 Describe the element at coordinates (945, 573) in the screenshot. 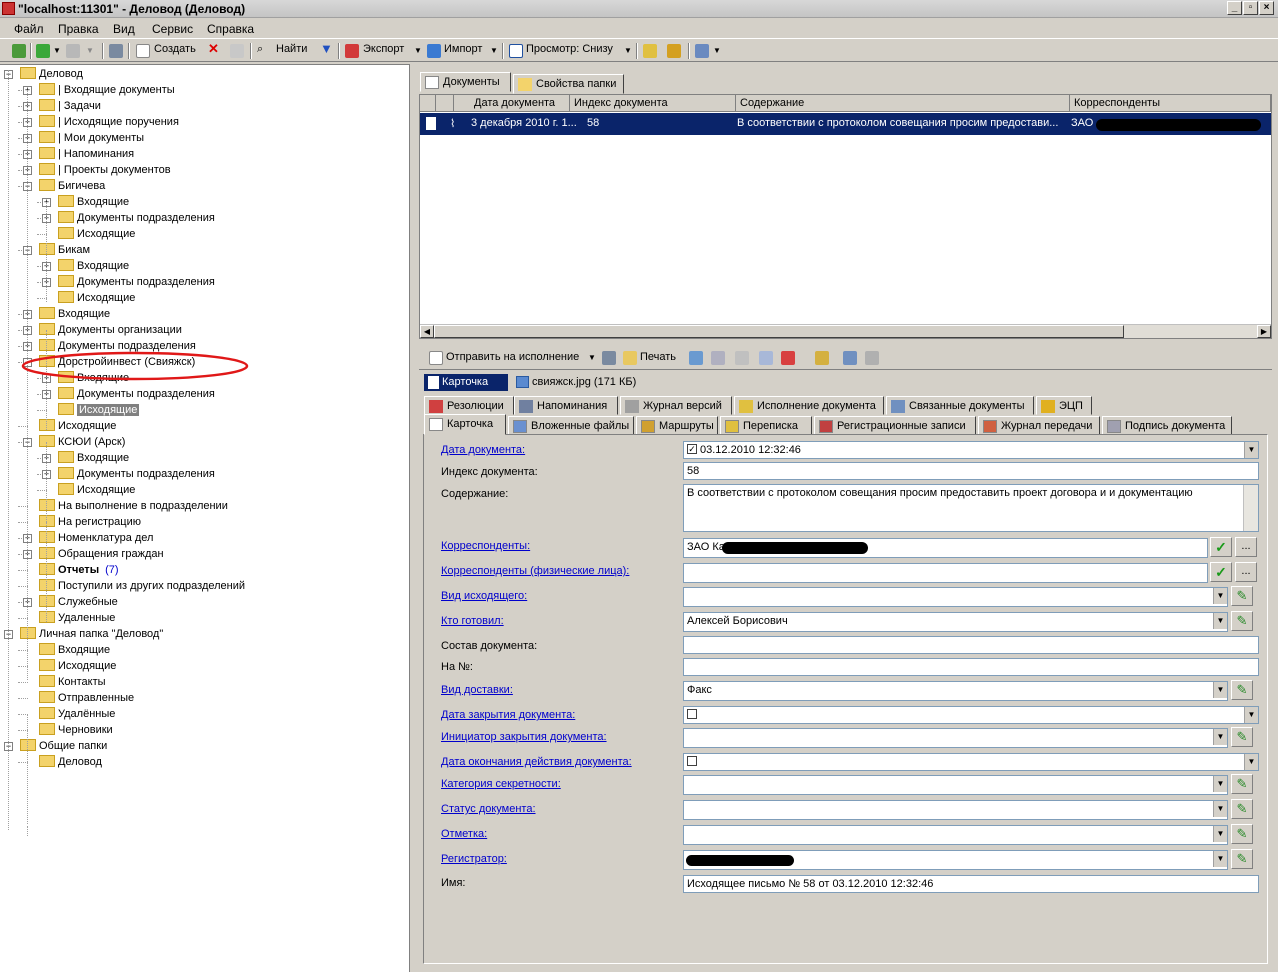

I see `field-corrPersons` at that location.